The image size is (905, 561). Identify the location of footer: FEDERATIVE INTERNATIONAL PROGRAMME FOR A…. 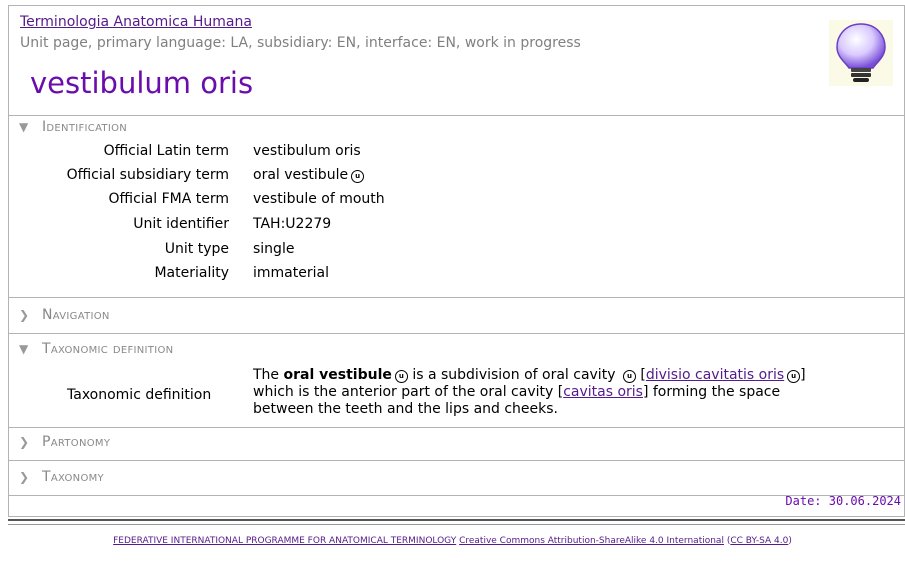
(452, 541).